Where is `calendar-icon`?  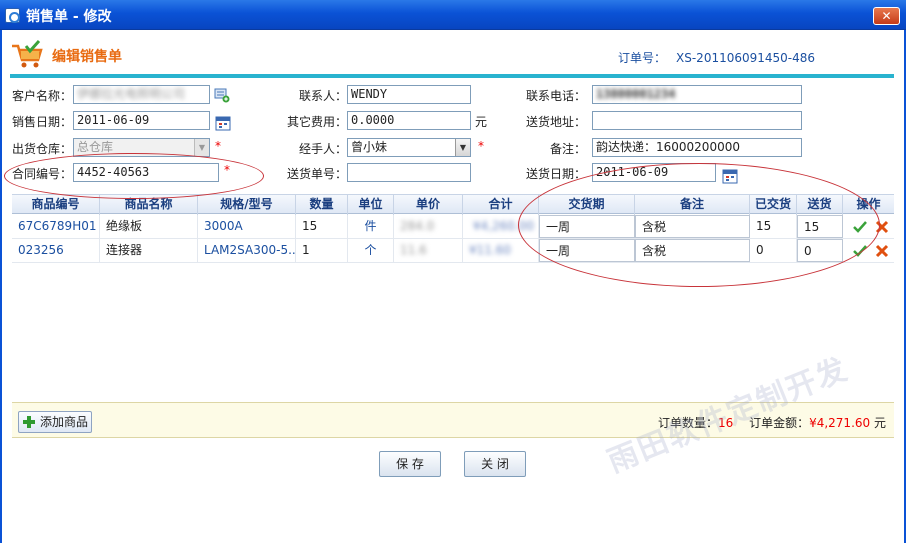 calendar-icon is located at coordinates (223, 123).